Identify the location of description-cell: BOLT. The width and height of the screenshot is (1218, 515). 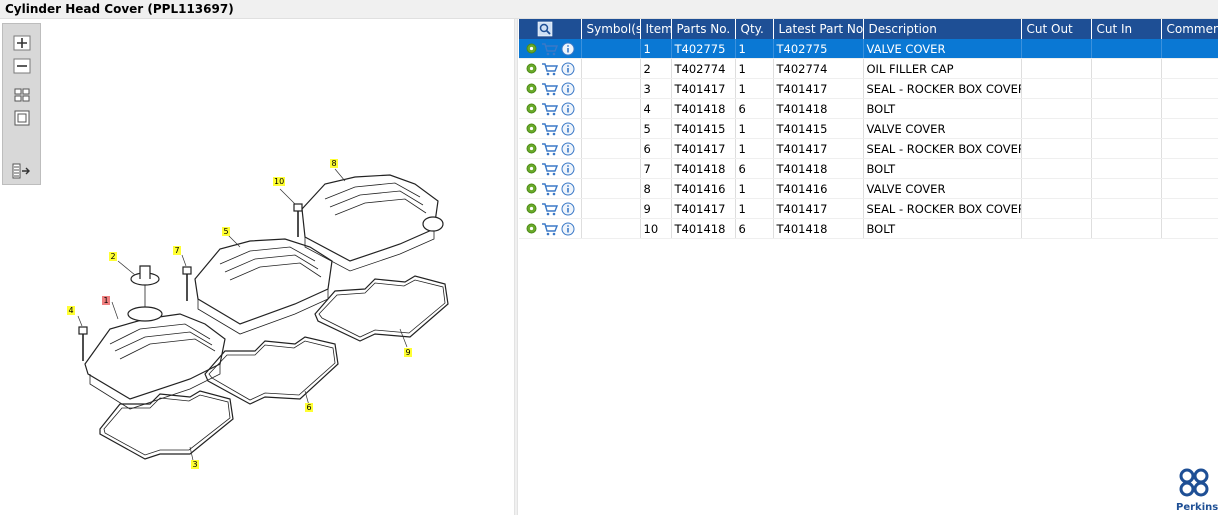
(942, 168).